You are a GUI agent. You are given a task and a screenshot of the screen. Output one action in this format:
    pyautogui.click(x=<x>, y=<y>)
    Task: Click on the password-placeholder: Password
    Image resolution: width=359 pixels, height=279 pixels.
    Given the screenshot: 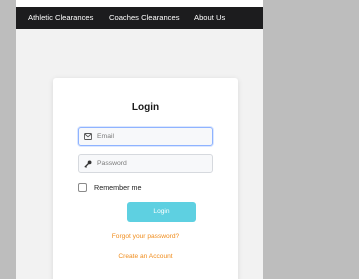 What is the action you would take?
    pyautogui.click(x=112, y=163)
    